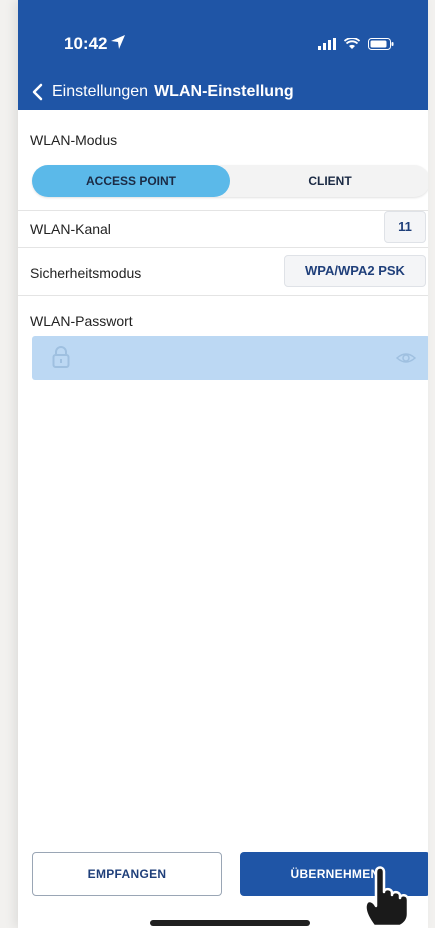  I want to click on signal-icon, so click(327, 44).